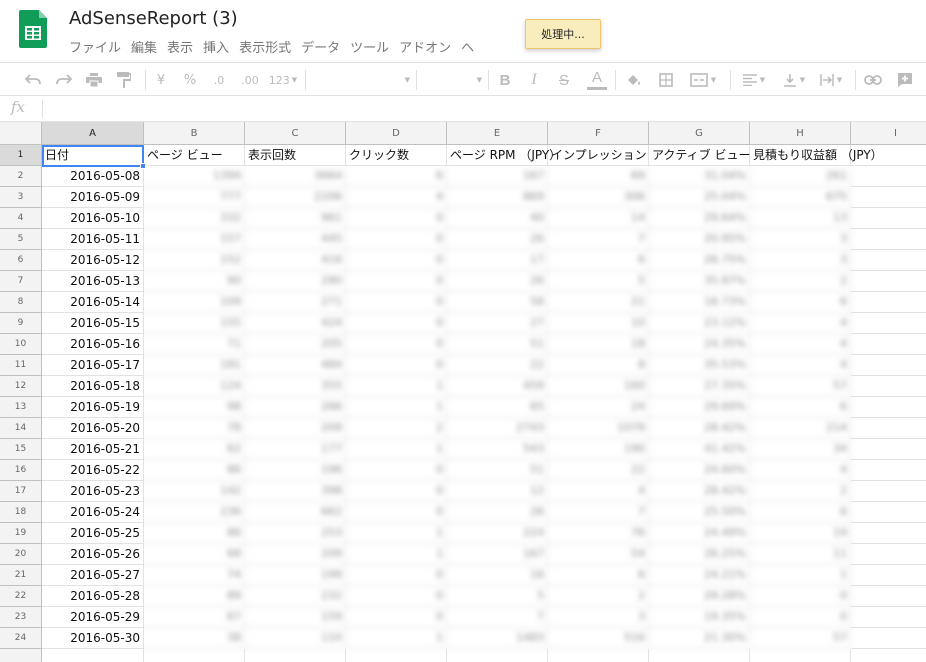 The height and width of the screenshot is (662, 926). I want to click on blurred-value-cell: 62, so click(194, 449).